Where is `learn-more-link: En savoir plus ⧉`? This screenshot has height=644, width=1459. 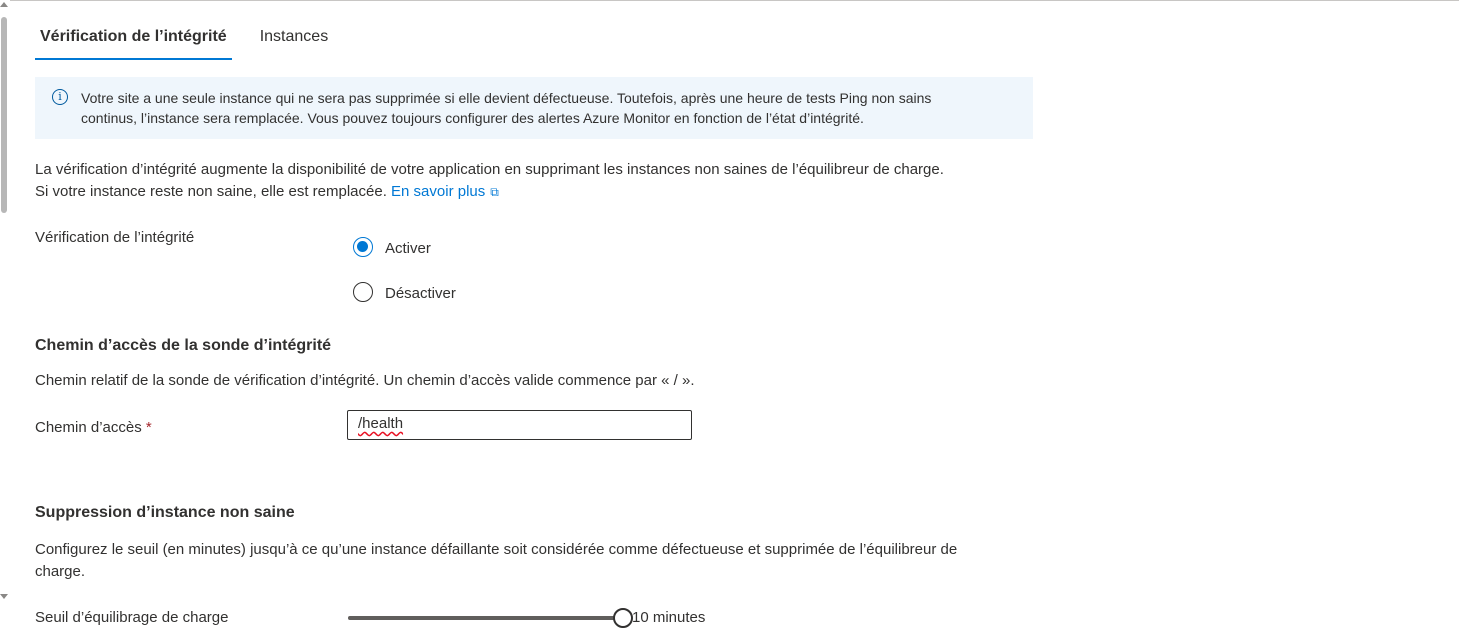 learn-more-link: En savoir plus ⧉ is located at coordinates (445, 191).